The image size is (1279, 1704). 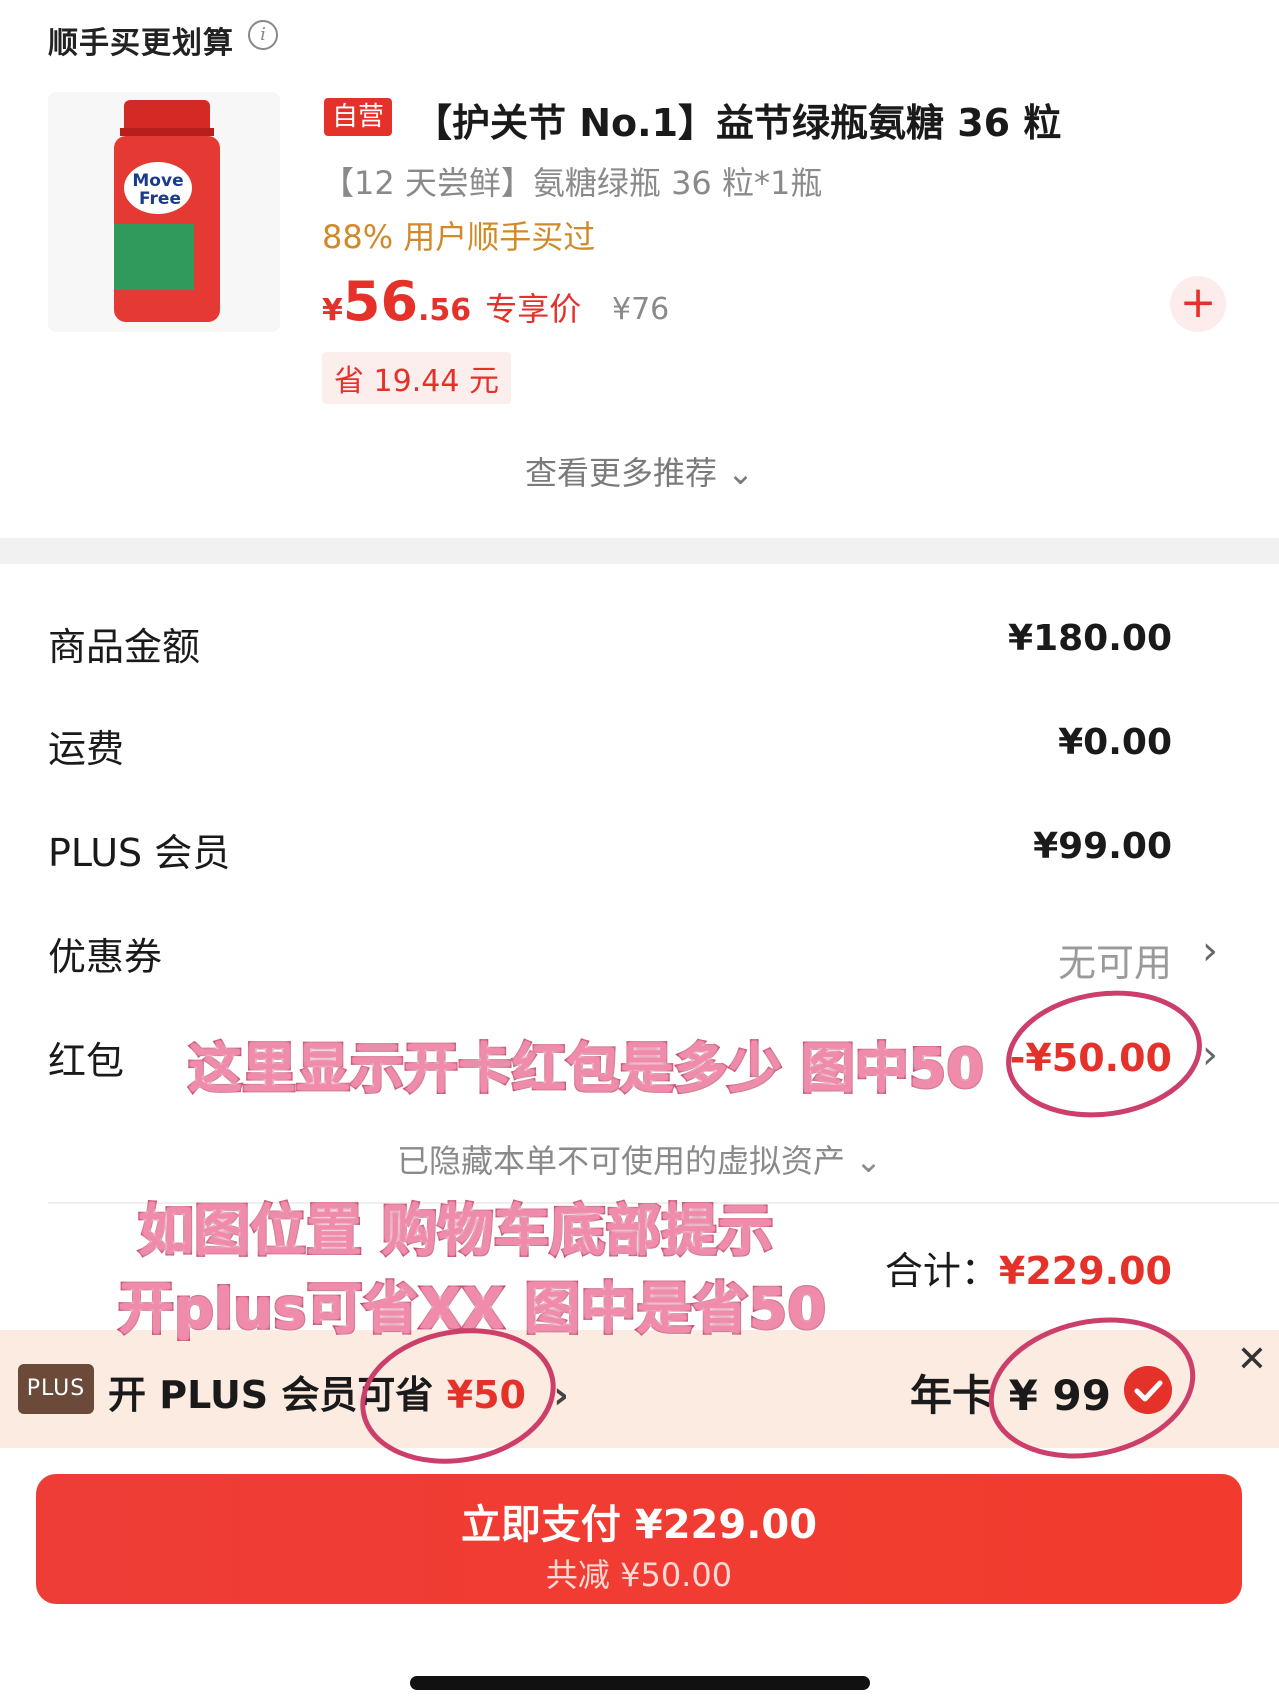 What do you see at coordinates (459, 237) in the screenshot?
I see `bought-ratio: 88% 用户顺手买过` at bounding box center [459, 237].